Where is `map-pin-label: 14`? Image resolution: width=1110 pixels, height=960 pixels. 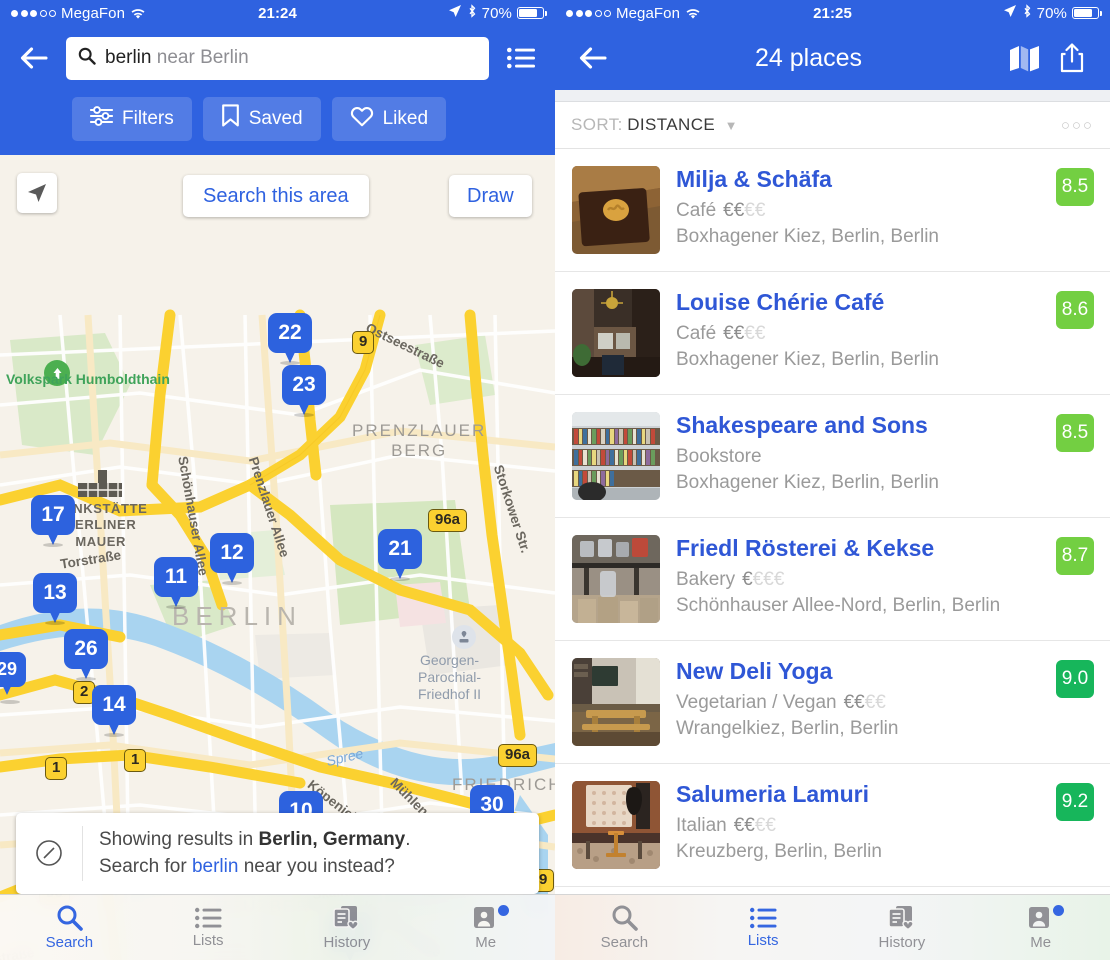
map-pin-label: 14 is located at coordinates (114, 705).